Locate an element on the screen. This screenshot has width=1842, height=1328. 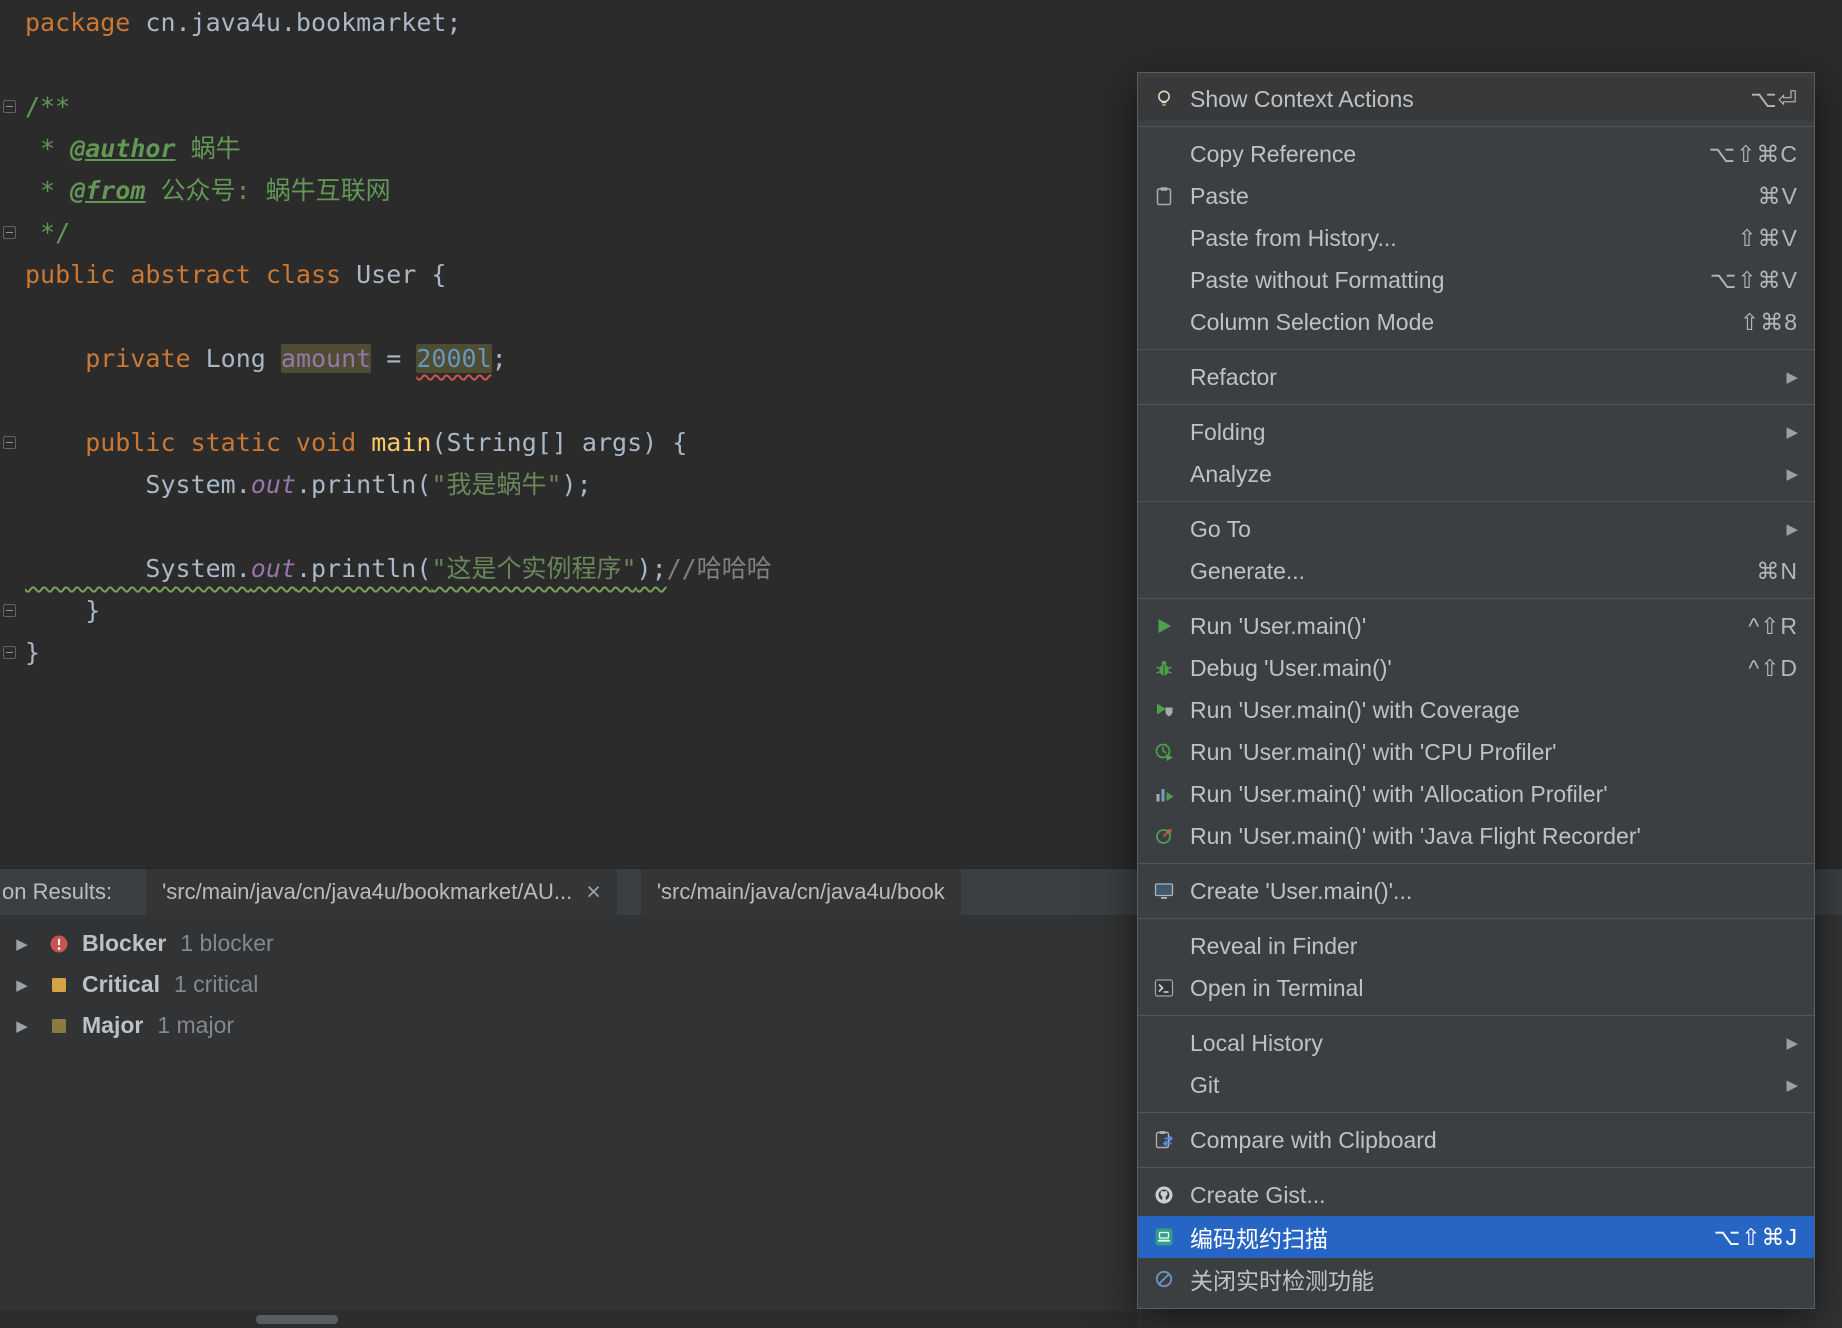
terminal-icon is located at coordinates (1164, 988).